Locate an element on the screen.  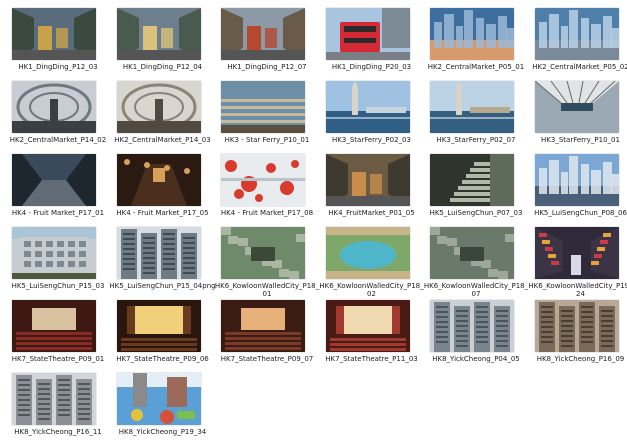
file-name-label: HK2_CentralMarket_P05_01 is located at coordinates (476, 67).